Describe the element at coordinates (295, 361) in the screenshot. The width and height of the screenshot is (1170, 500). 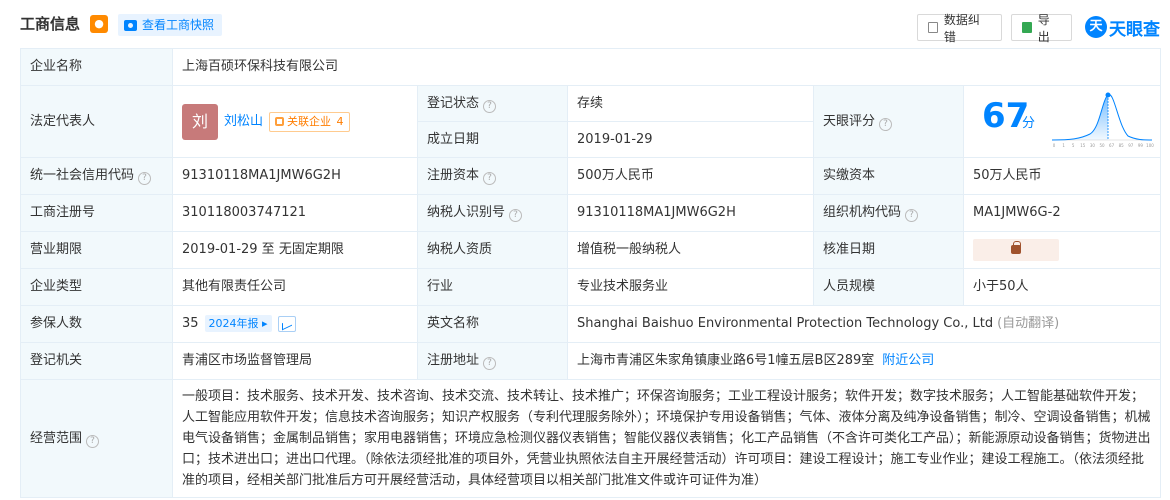
I see `reg-authority-value: 青浦区市场监督管理局` at that location.